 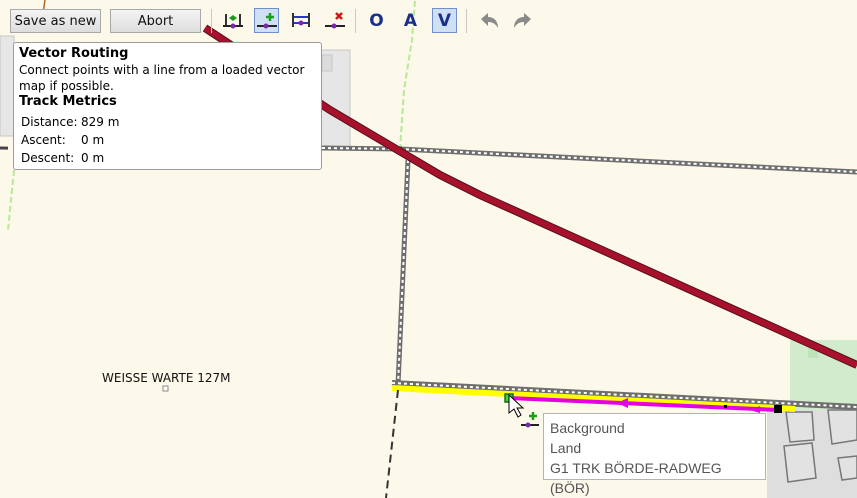 What do you see at coordinates (525, 413) in the screenshot?
I see `mouse-cursor` at bounding box center [525, 413].